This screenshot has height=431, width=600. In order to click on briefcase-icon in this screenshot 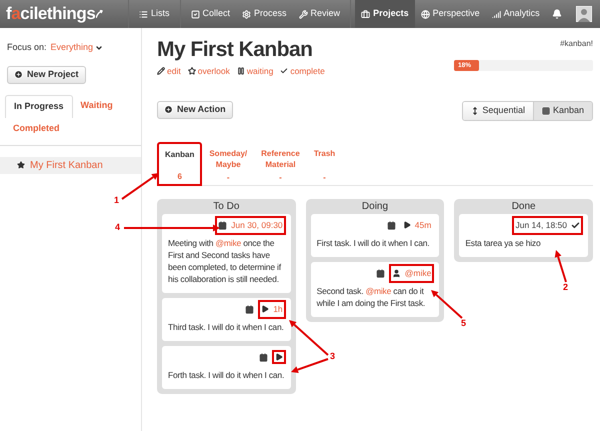, I will do `click(365, 14)`.